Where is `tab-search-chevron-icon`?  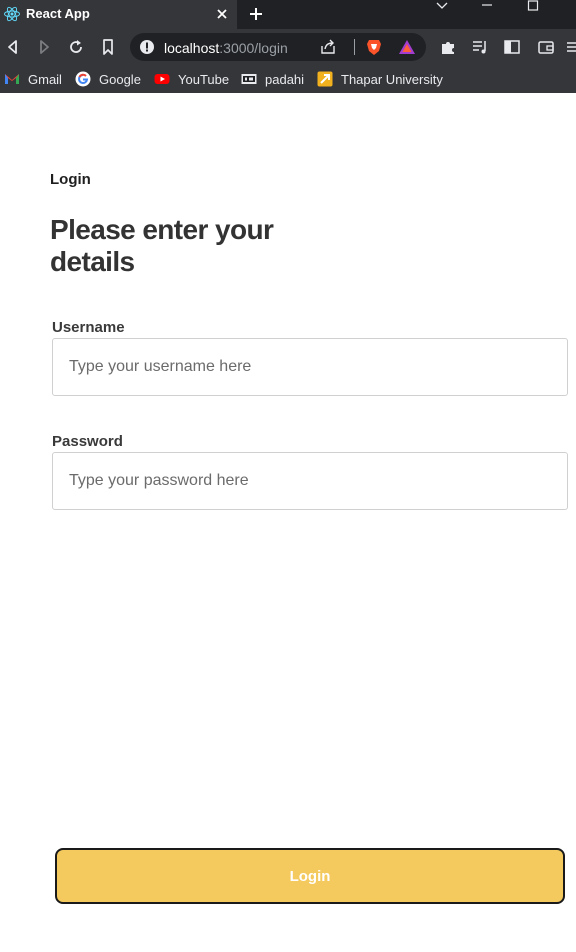
tab-search-chevron-icon is located at coordinates (442, 7).